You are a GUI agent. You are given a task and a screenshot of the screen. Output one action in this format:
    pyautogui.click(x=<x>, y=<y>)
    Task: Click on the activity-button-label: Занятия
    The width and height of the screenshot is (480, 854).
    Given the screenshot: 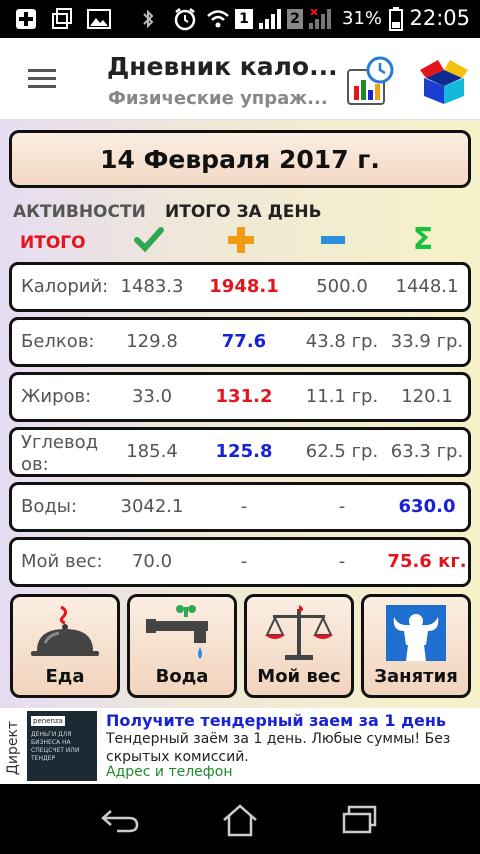 What is the action you would take?
    pyautogui.click(x=416, y=676)
    